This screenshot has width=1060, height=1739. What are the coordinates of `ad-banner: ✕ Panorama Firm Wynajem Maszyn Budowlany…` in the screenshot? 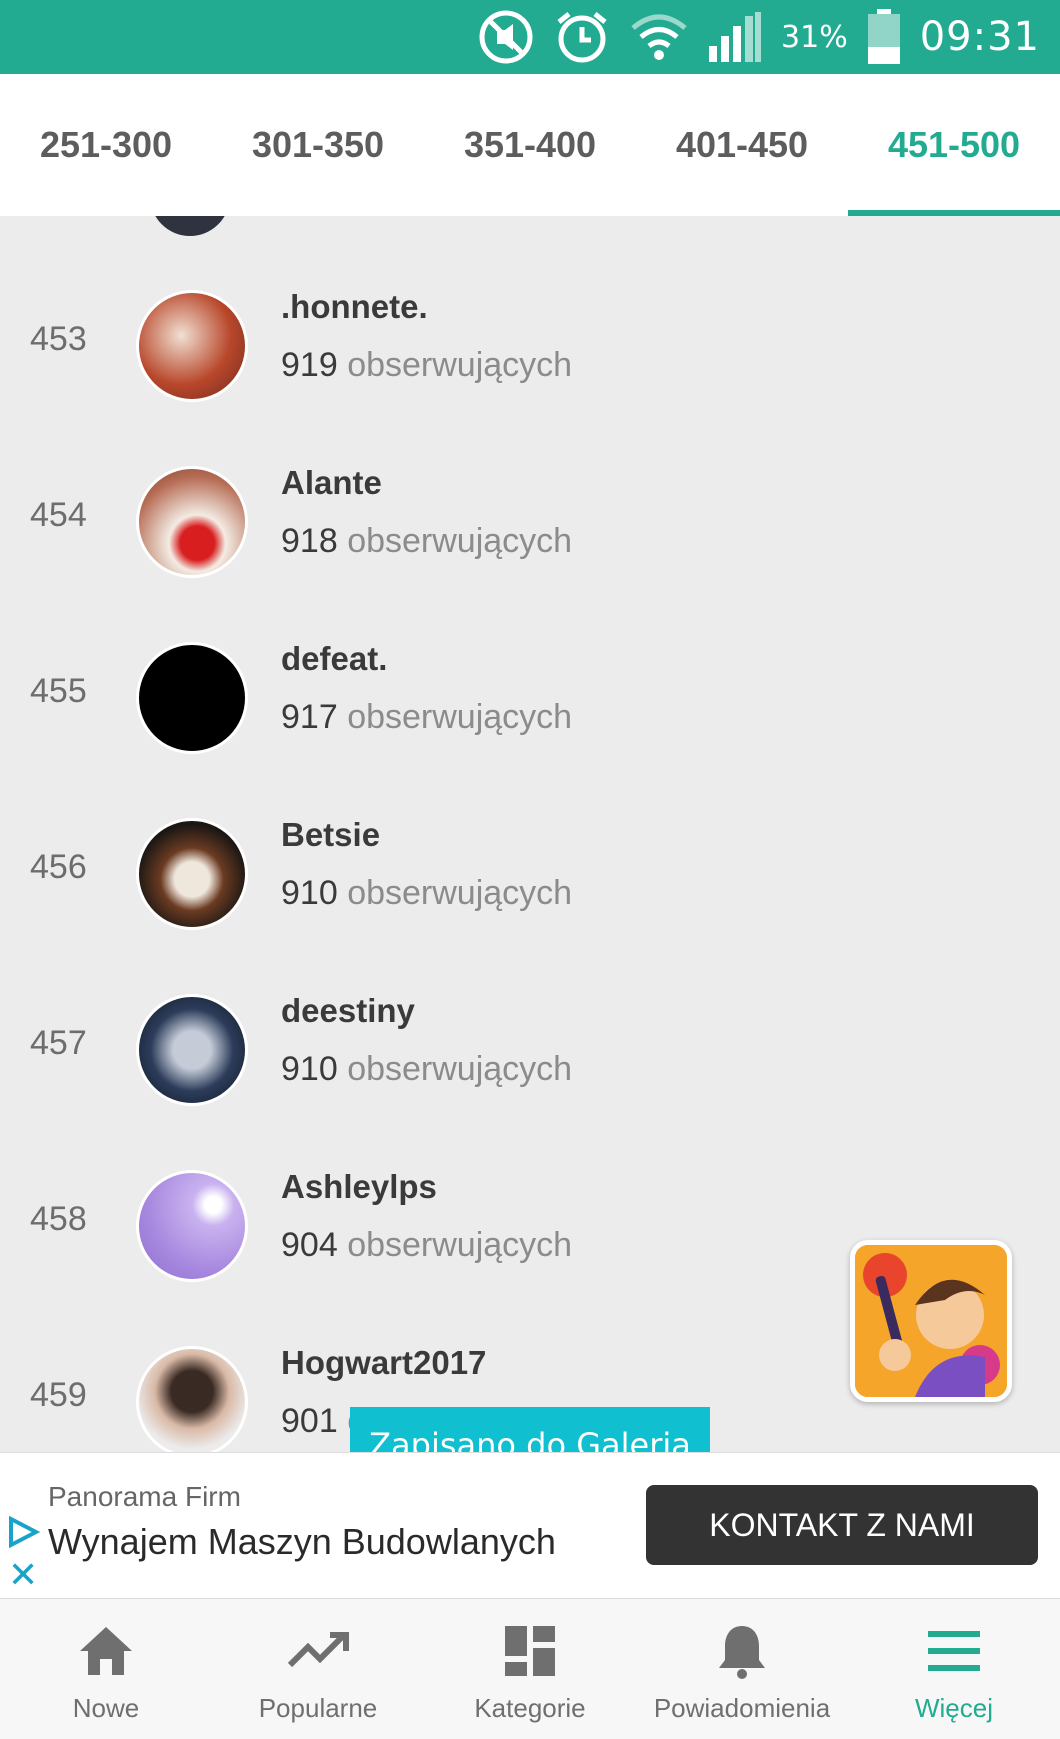 It's located at (530, 1525).